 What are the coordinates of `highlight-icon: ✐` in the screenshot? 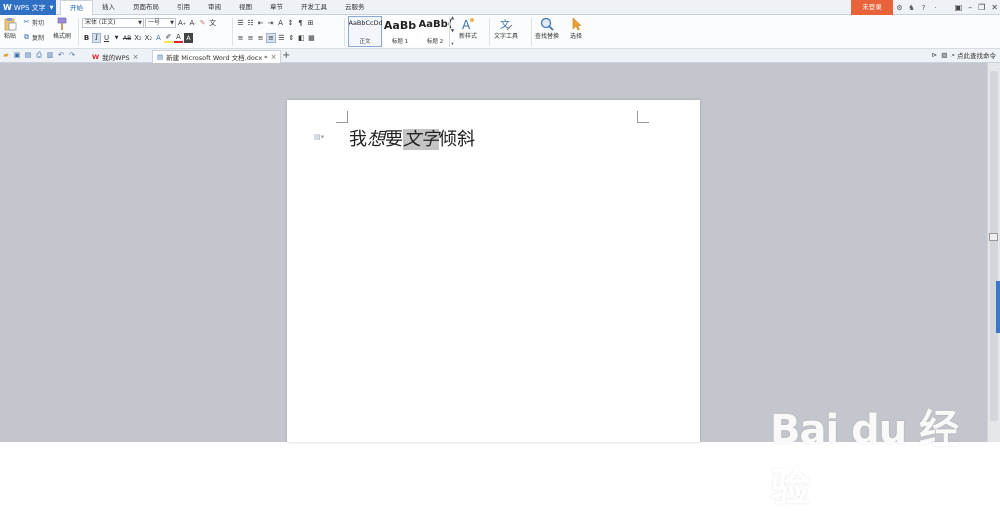 It's located at (168, 38).